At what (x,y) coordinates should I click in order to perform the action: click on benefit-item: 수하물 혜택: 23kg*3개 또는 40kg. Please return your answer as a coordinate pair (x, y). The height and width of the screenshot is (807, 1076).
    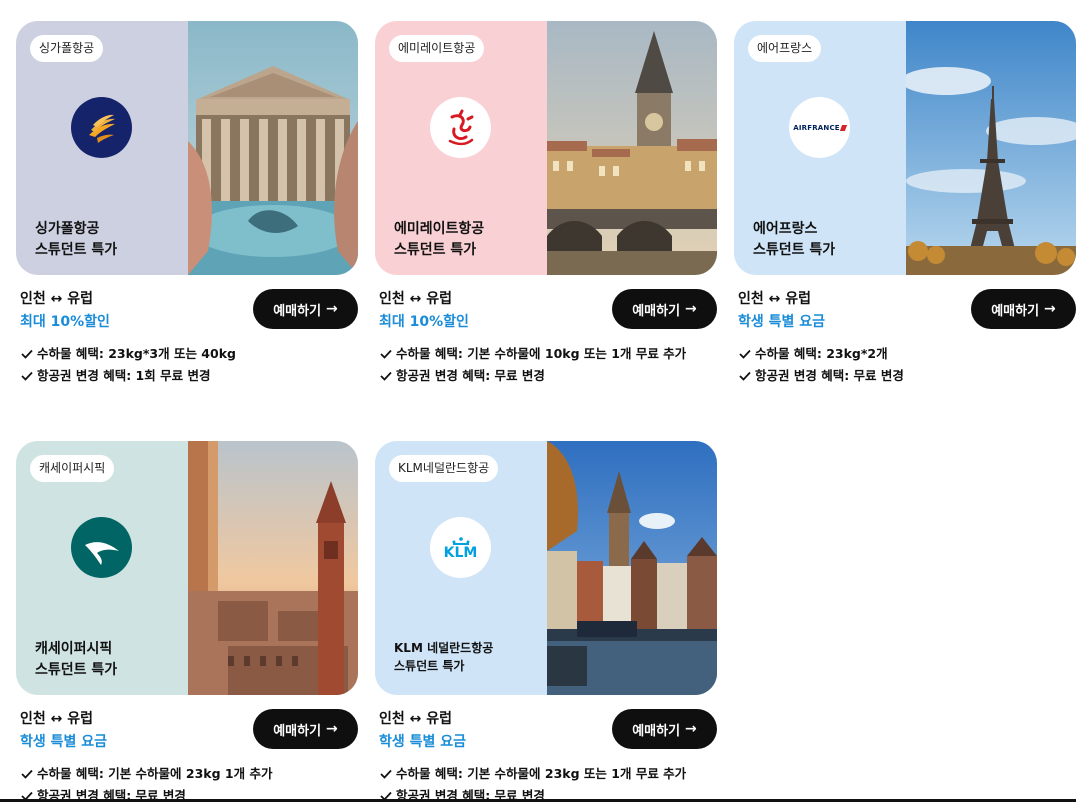
    Looking at the image, I should click on (128, 354).